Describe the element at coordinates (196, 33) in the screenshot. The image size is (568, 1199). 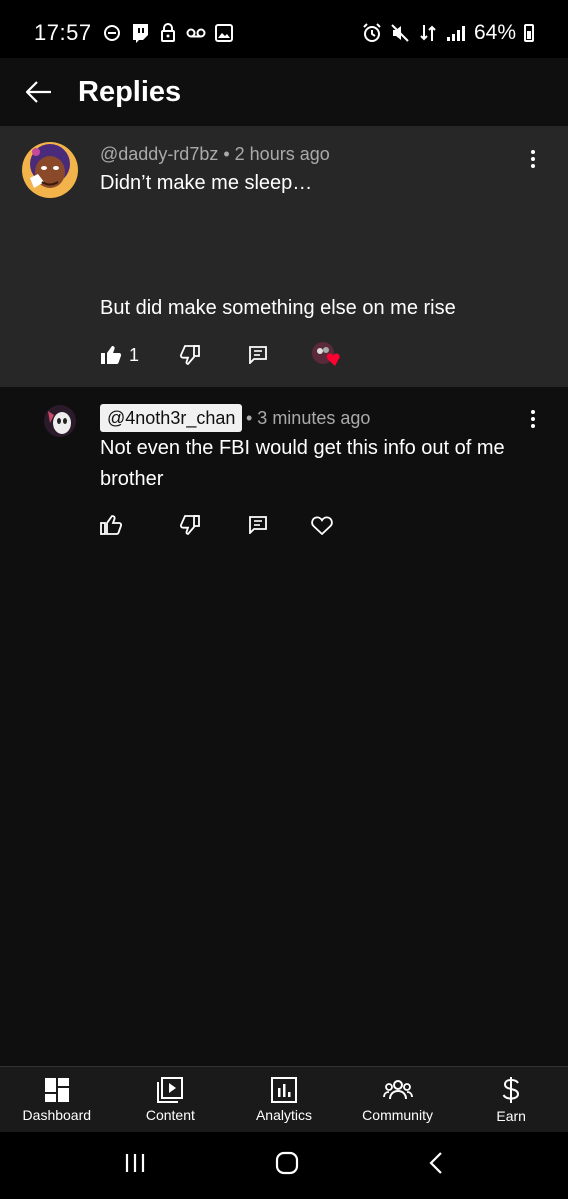
I see `voicemail-icon` at that location.